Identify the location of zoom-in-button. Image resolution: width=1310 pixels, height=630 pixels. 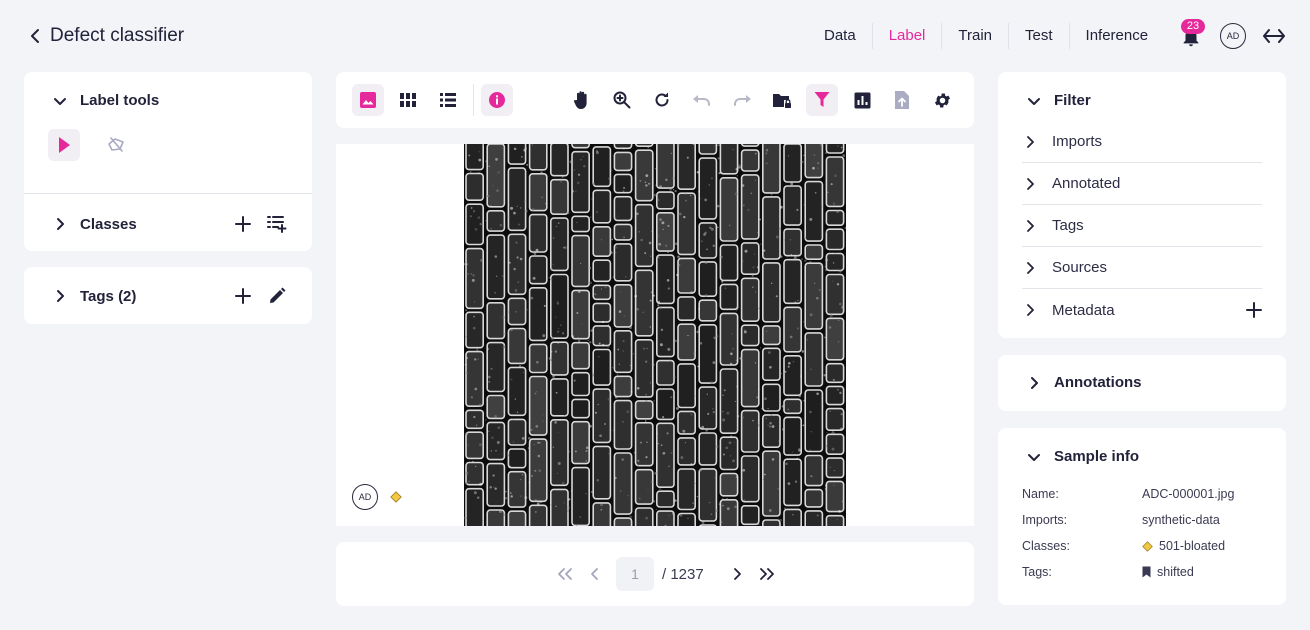
(622, 100).